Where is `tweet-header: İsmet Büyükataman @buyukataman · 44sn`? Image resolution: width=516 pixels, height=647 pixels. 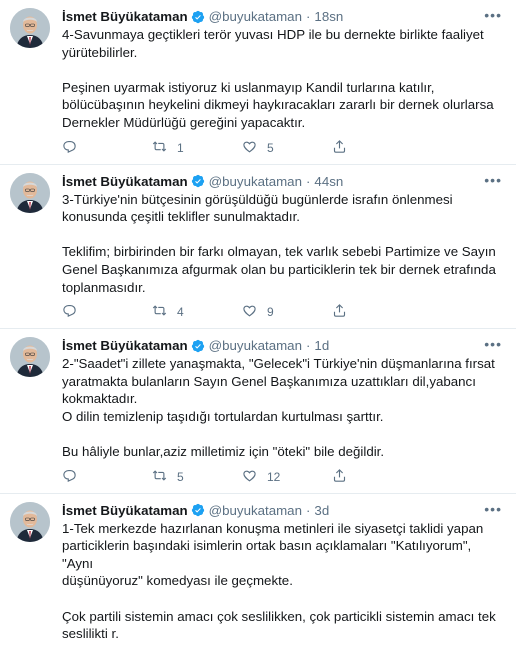
tweet-header: İsmet Büyükataman @buyukataman · 44sn is located at coordinates (283, 181).